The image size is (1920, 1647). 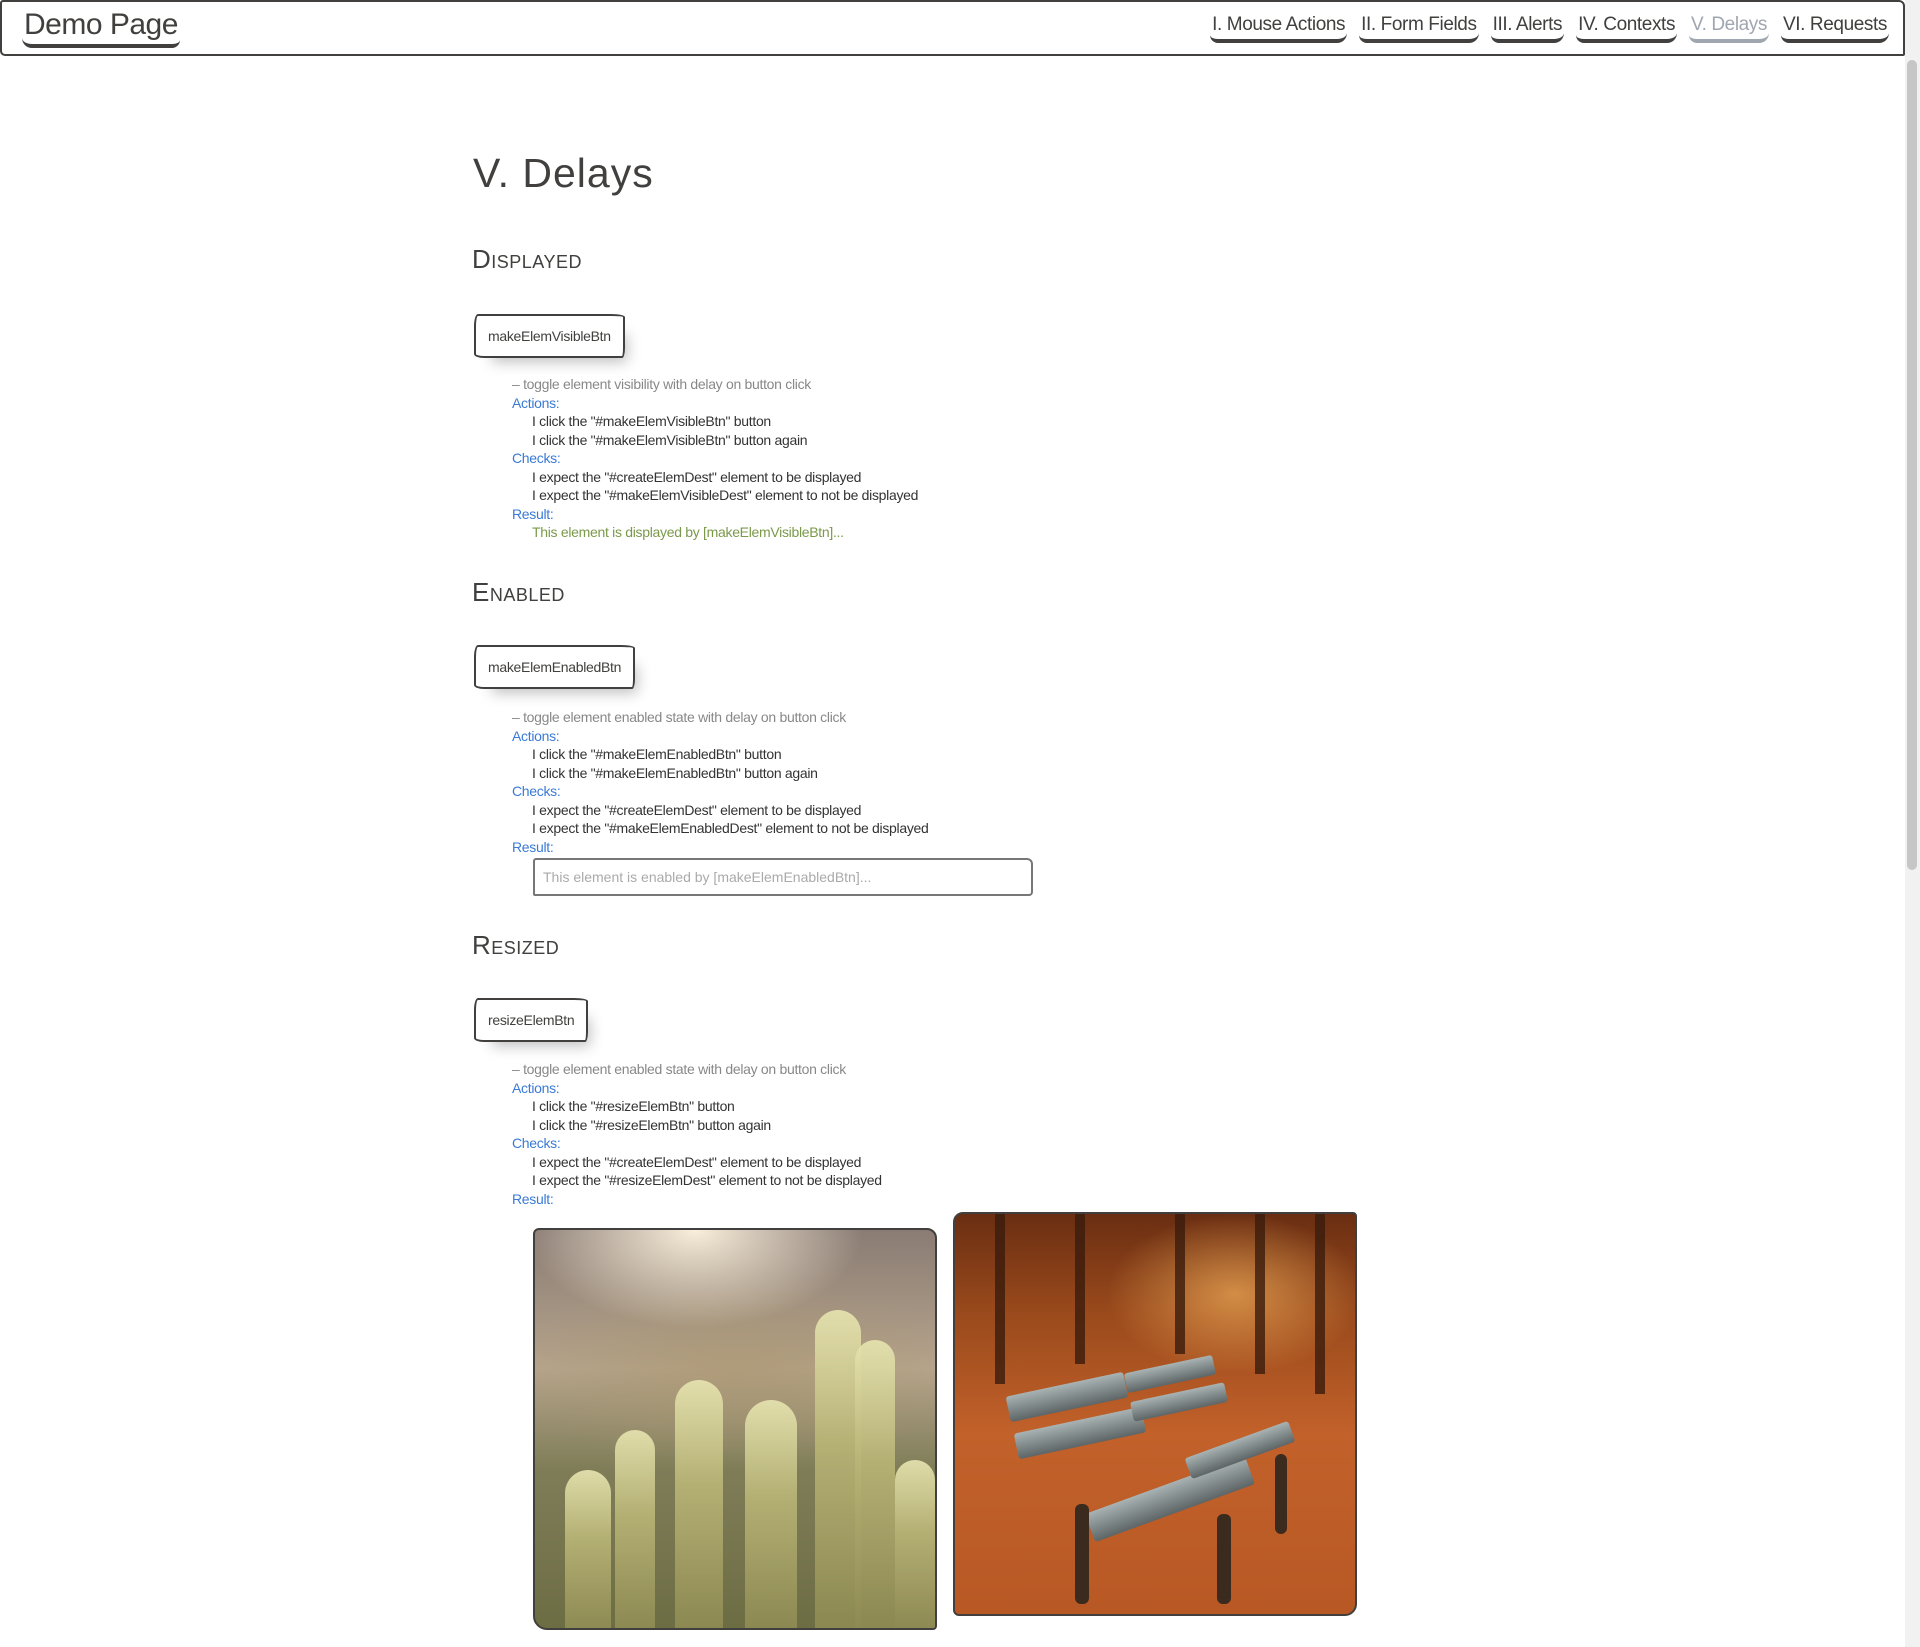 I want to click on nav-link-form-fields: II. Form Fields, so click(x=1419, y=28).